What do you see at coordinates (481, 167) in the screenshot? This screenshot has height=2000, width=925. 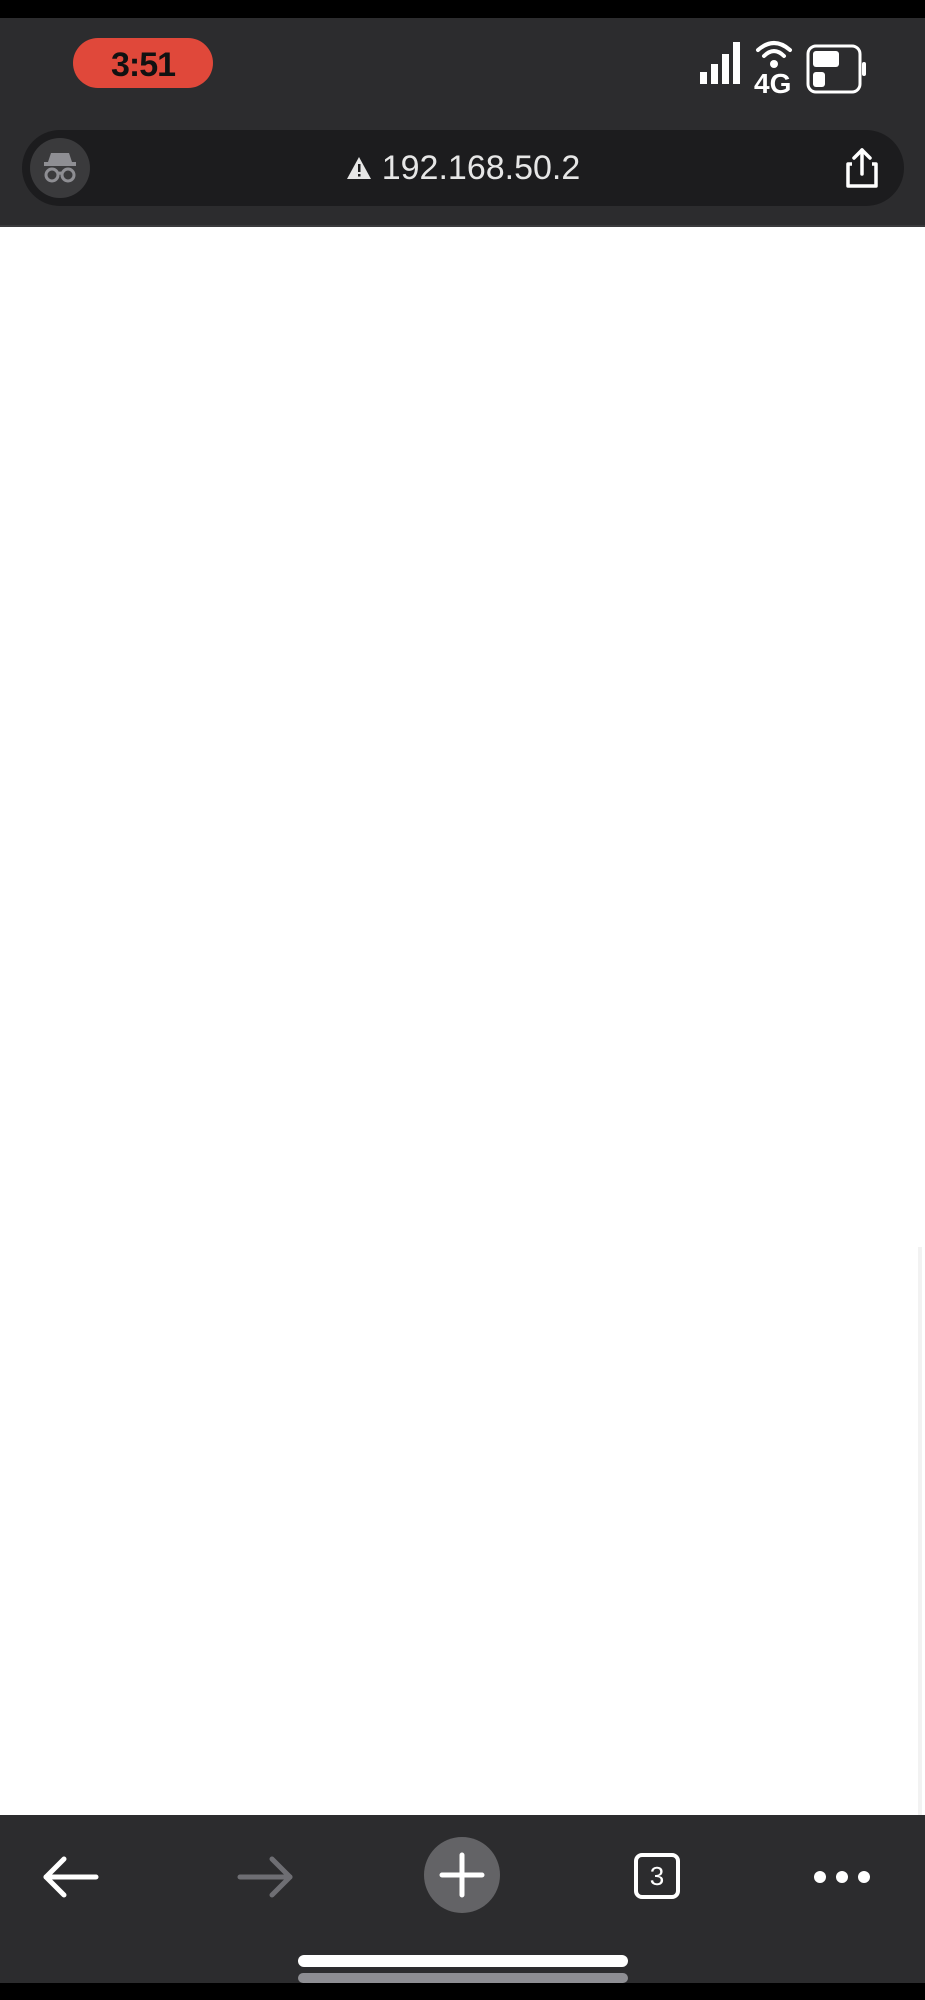 I see `url-text: 192.168.50.2` at bounding box center [481, 167].